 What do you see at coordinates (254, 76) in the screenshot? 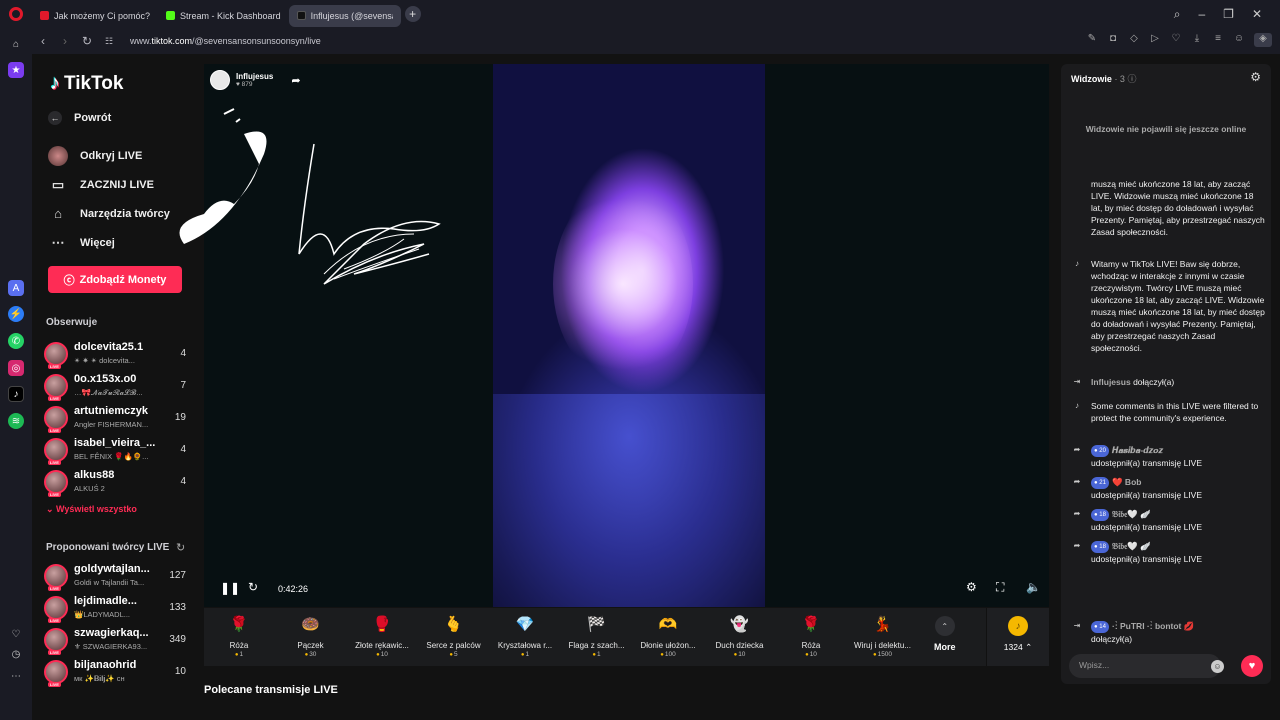
I see `host-name: Influjesus` at bounding box center [254, 76].